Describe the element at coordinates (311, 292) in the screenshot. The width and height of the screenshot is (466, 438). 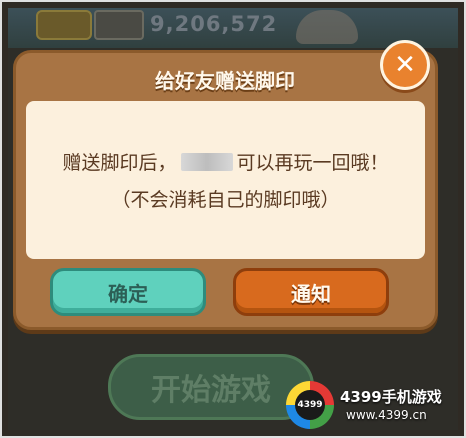
I see `notify-button: 通知` at that location.